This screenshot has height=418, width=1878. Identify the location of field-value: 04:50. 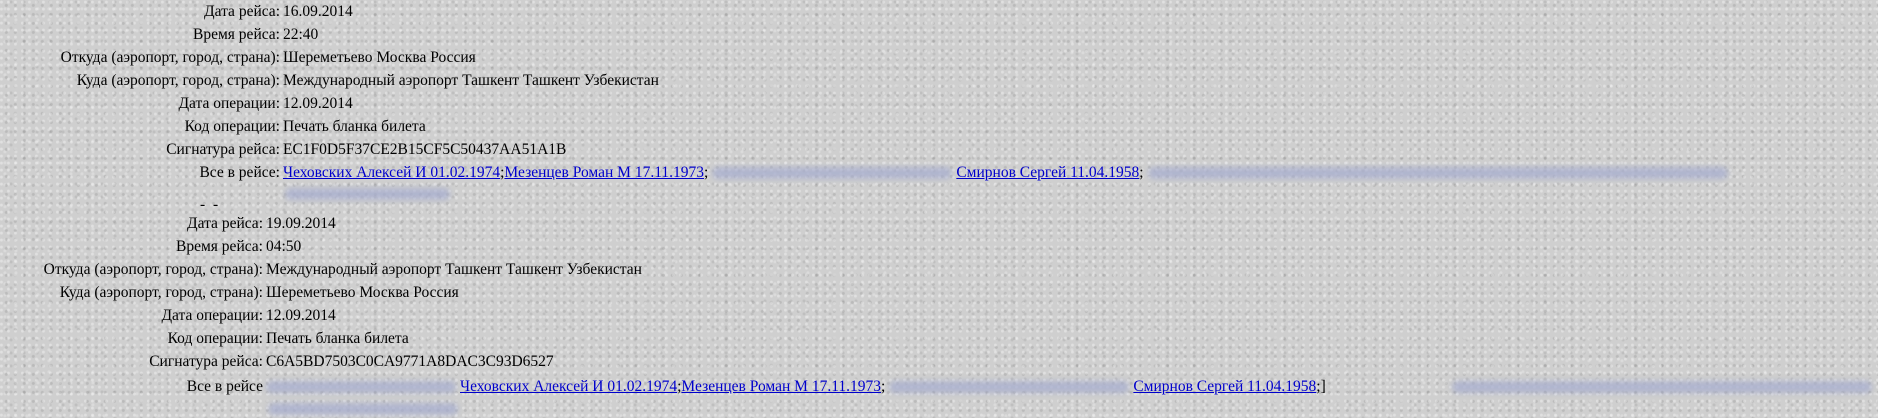
(284, 246).